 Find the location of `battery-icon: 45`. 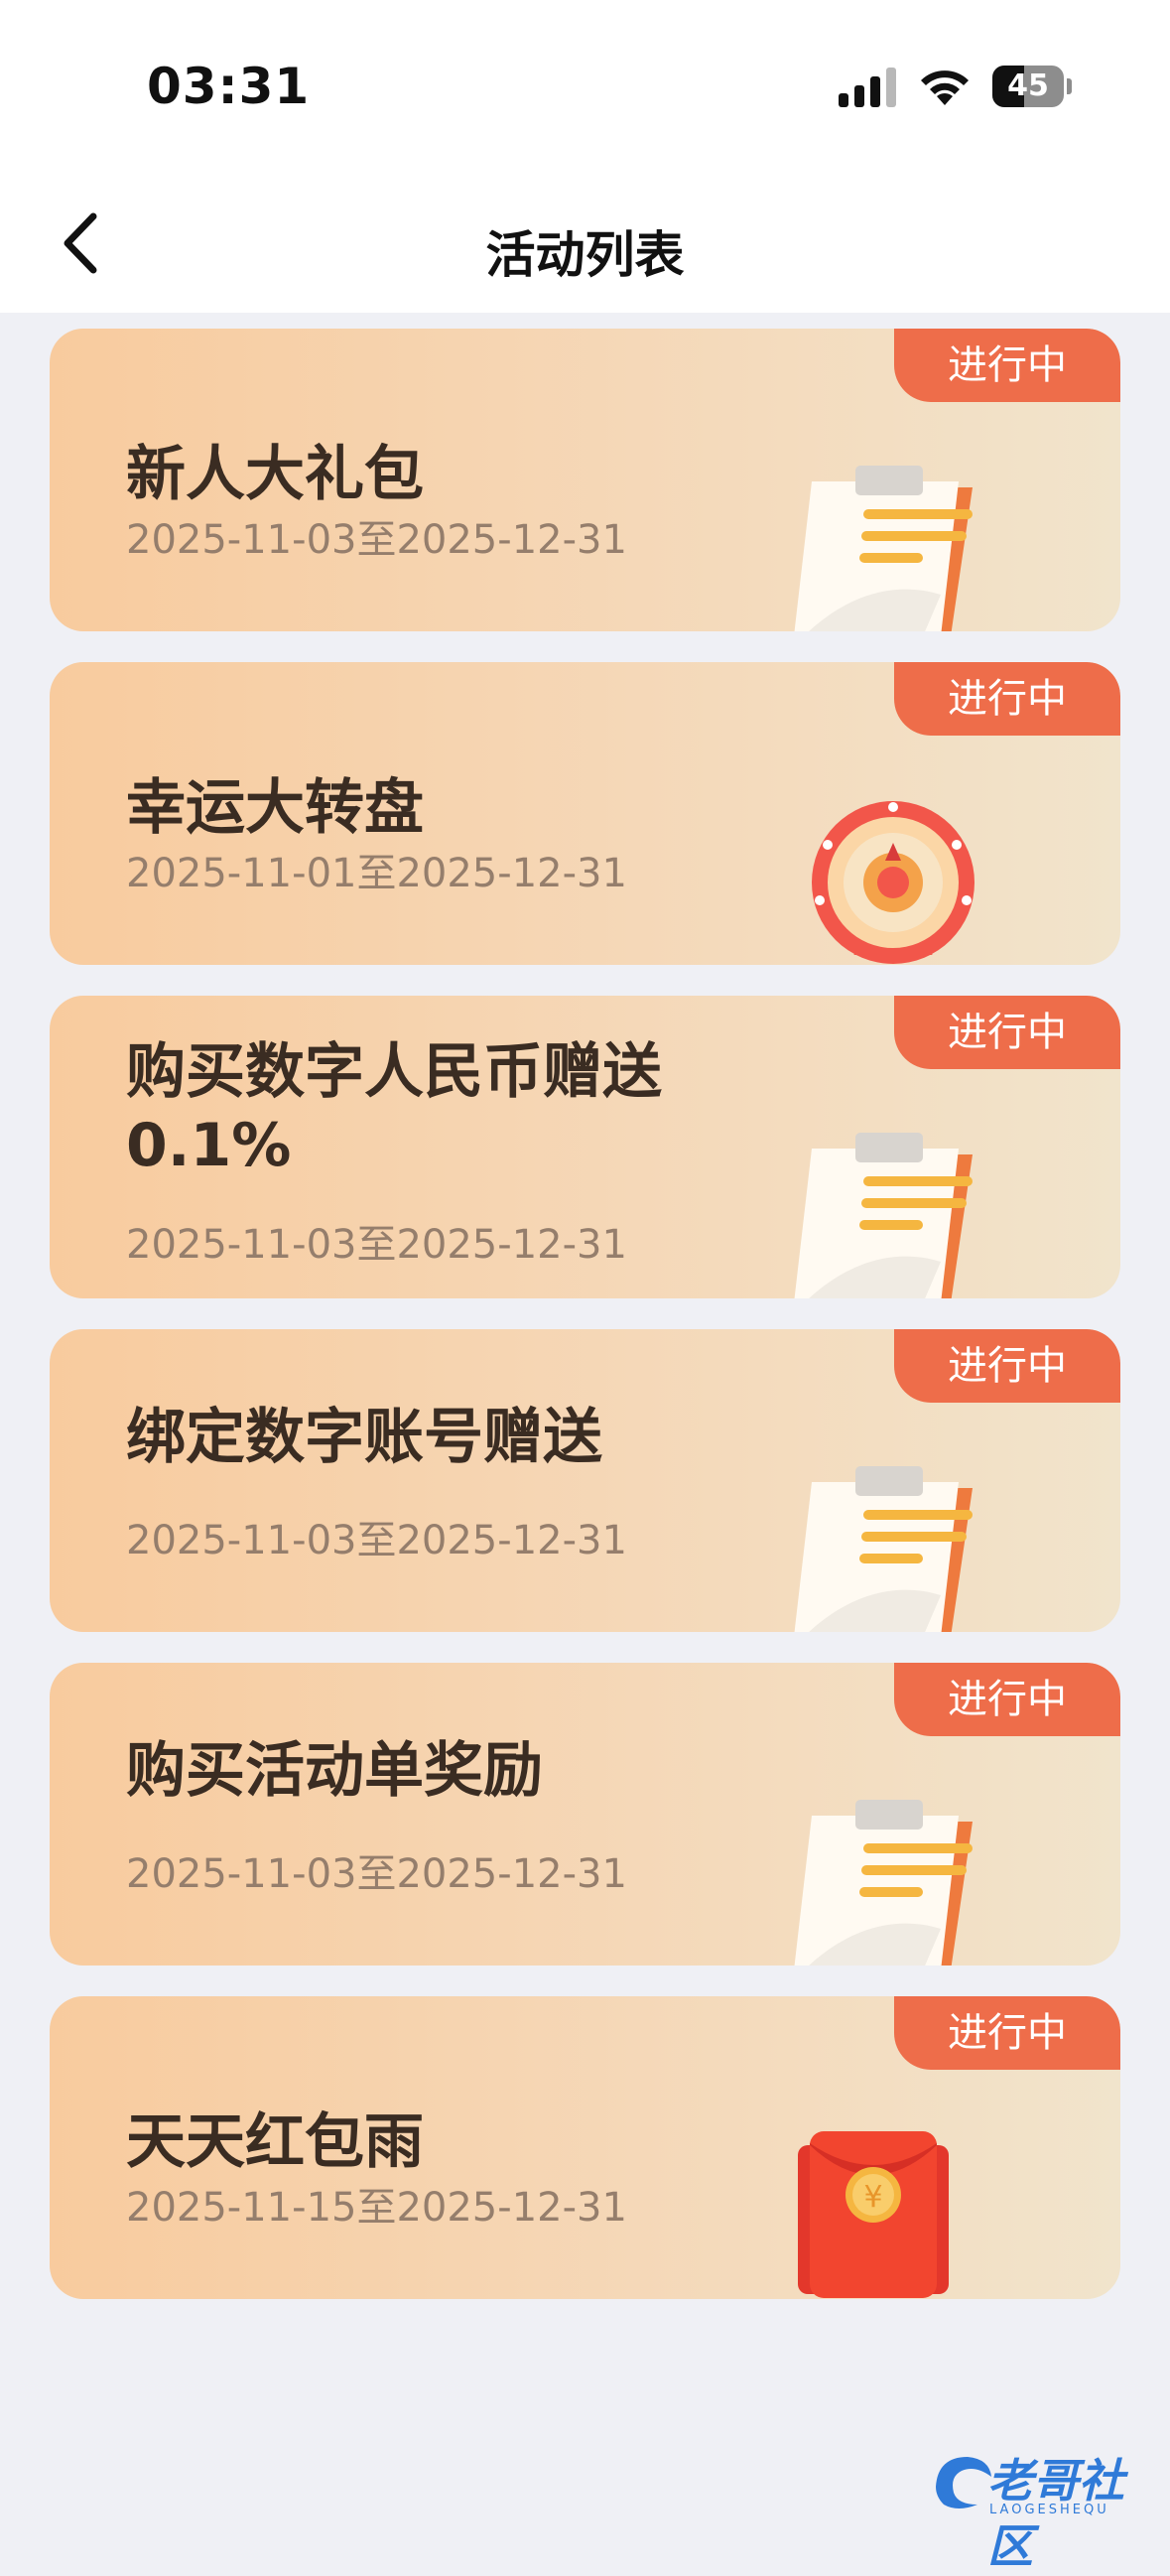

battery-icon: 45 is located at coordinates (1032, 86).